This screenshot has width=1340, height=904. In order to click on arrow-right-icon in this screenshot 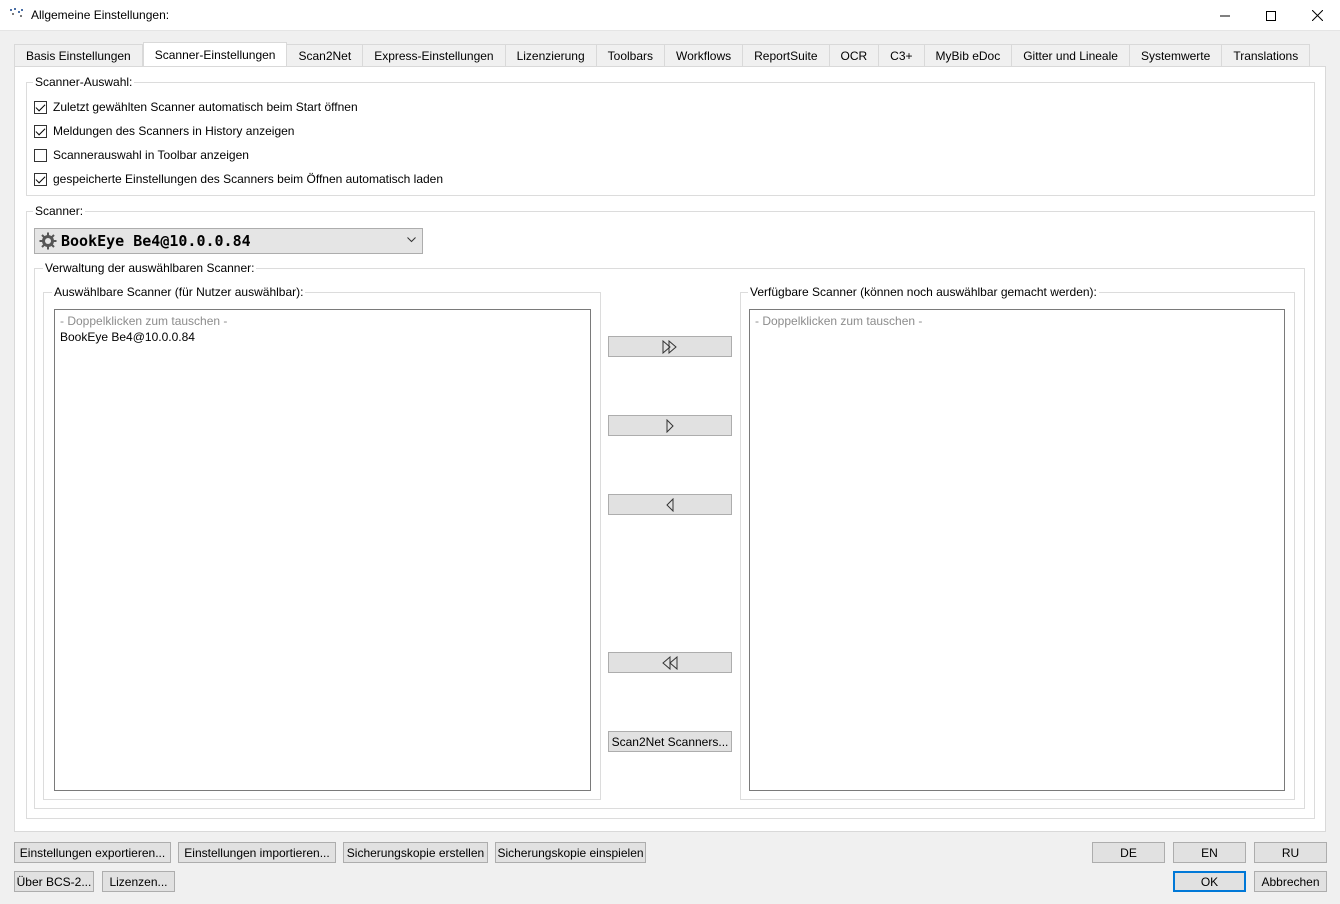, I will do `click(670, 425)`.